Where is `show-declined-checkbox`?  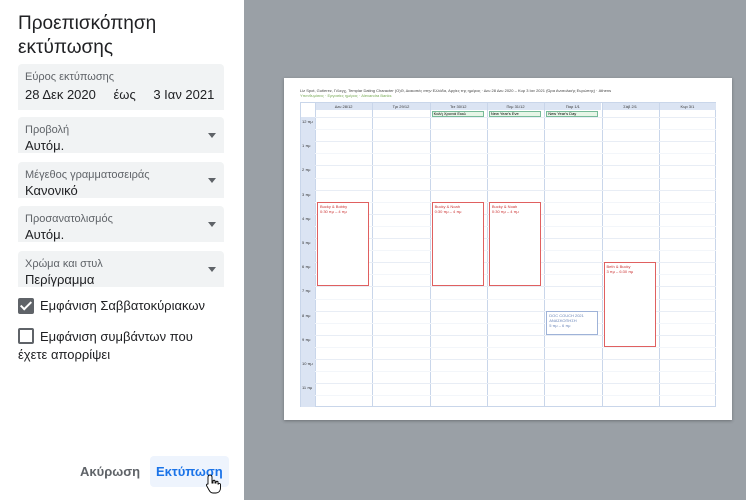 show-declined-checkbox is located at coordinates (26, 336).